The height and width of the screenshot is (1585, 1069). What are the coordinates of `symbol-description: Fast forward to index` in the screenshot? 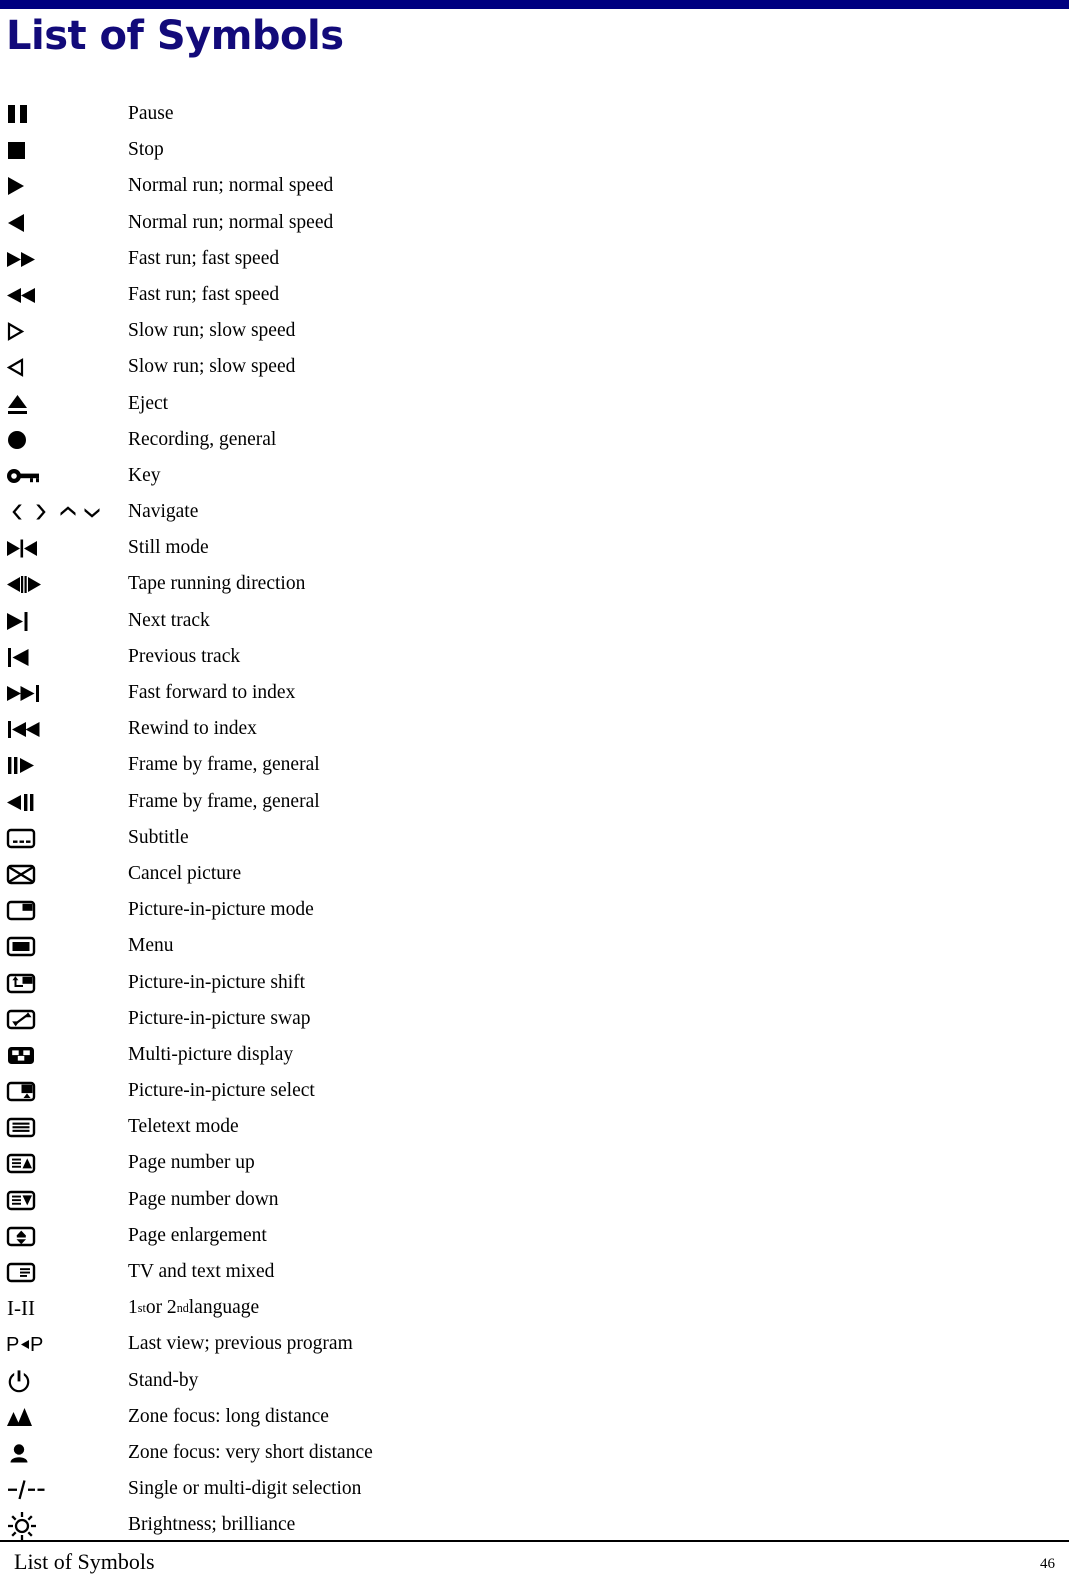 It's located at (212, 692).